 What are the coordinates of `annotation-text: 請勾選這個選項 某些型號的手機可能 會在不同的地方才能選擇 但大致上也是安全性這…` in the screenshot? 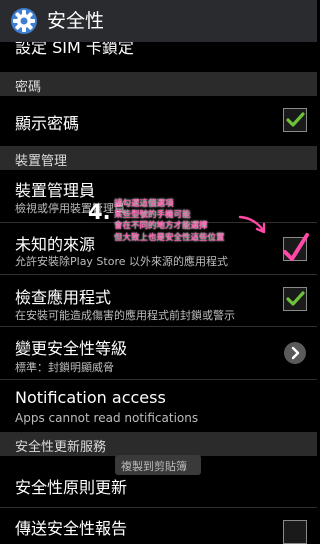 It's located at (179, 221).